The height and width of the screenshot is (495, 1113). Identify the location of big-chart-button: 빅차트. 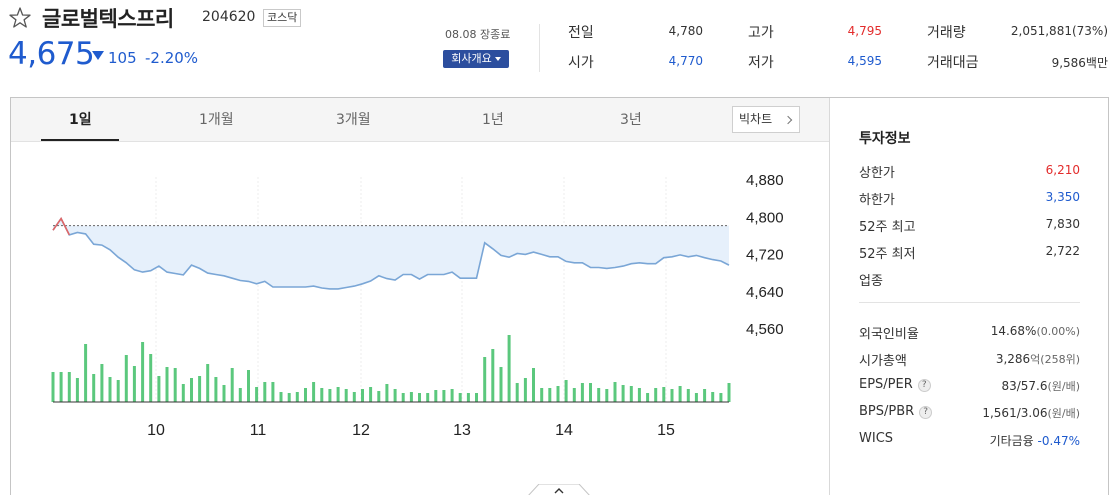
(766, 119).